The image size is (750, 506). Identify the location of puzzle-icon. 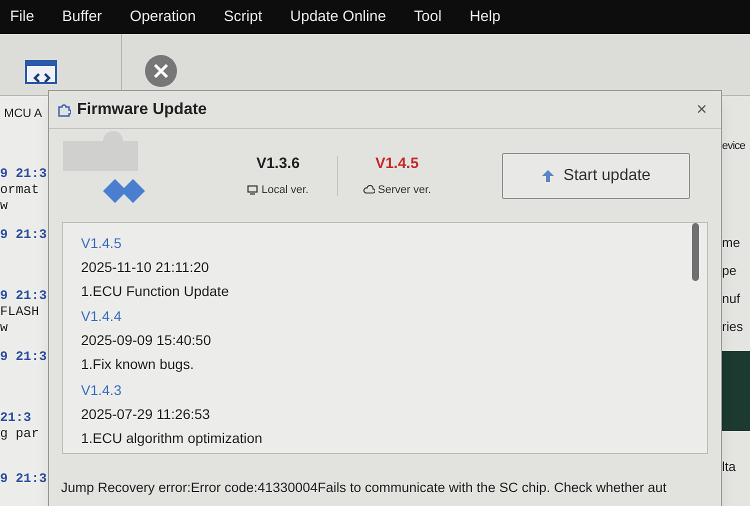
(64, 109).